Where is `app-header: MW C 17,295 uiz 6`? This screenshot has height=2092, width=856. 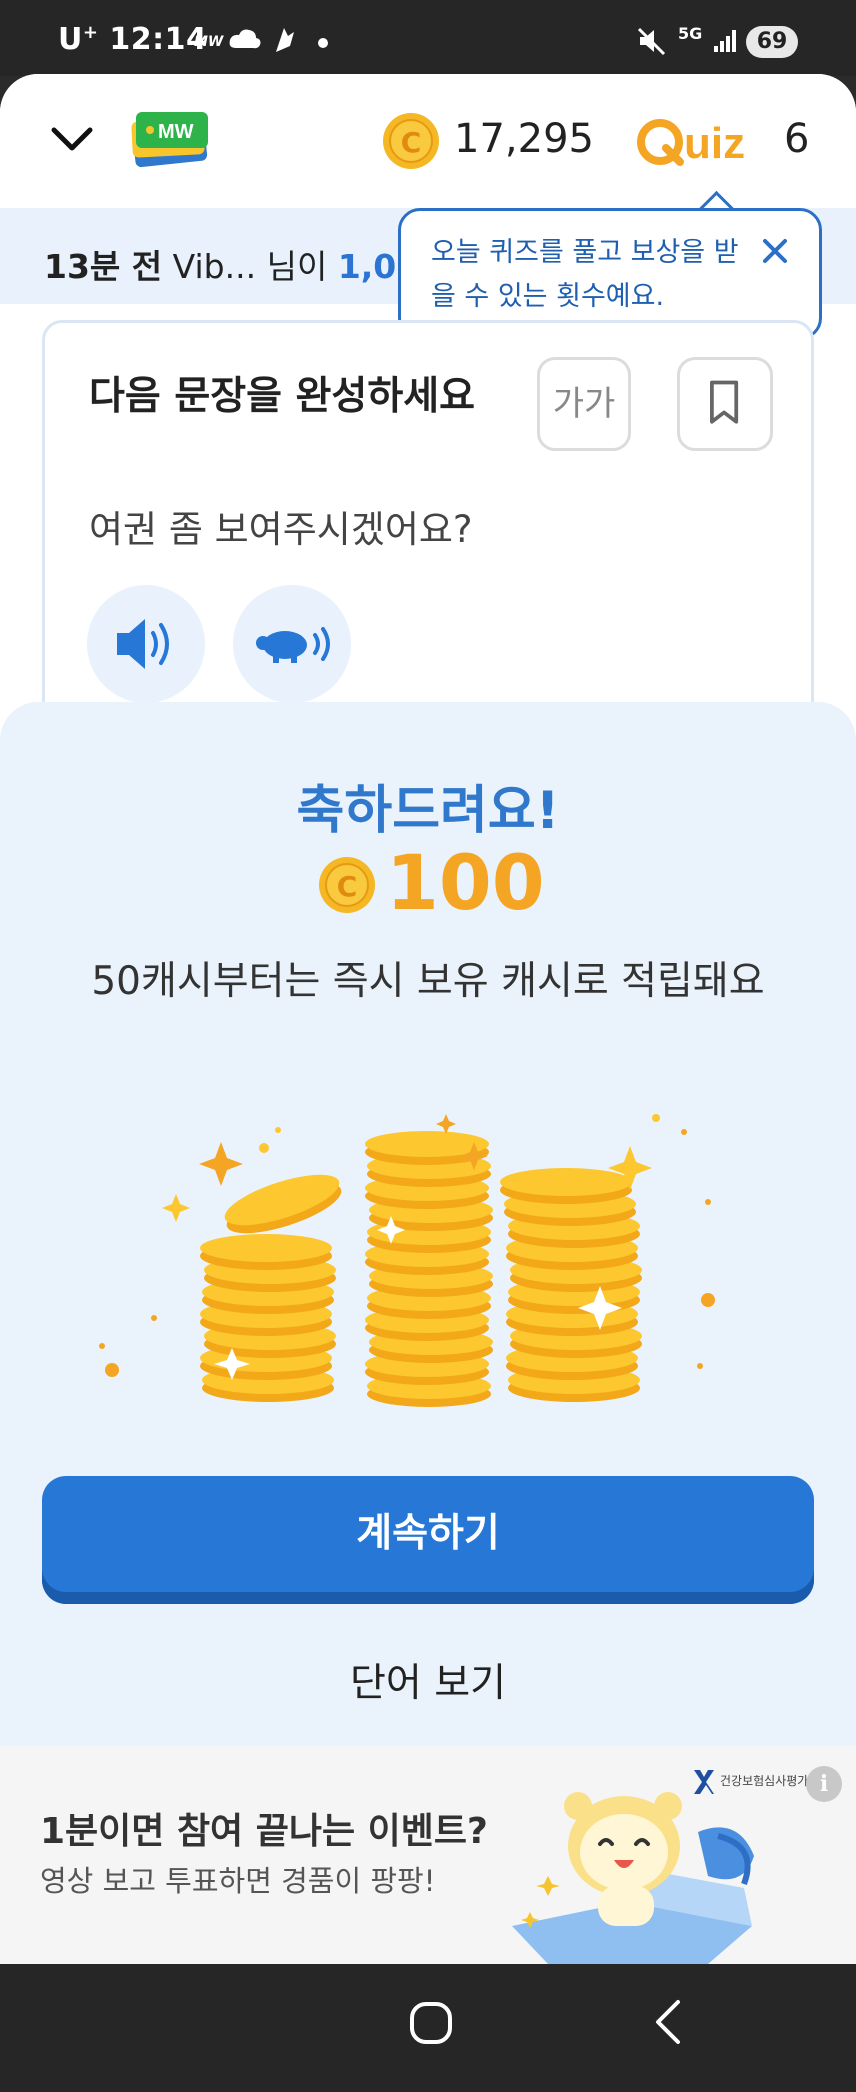
app-header: MW C 17,295 uiz 6 is located at coordinates (428, 141).